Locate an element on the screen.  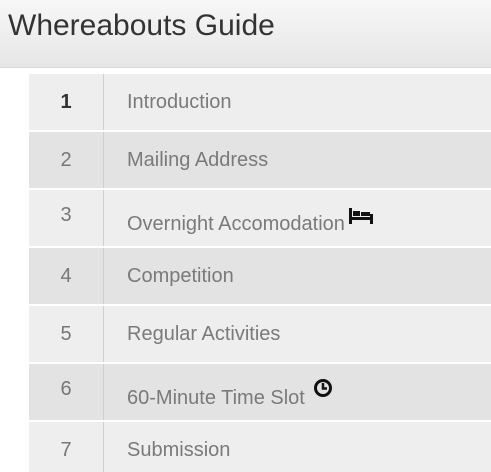
nav-item-overnight-accomodation: 3 Overnight Accomodation is located at coordinates (260, 218).